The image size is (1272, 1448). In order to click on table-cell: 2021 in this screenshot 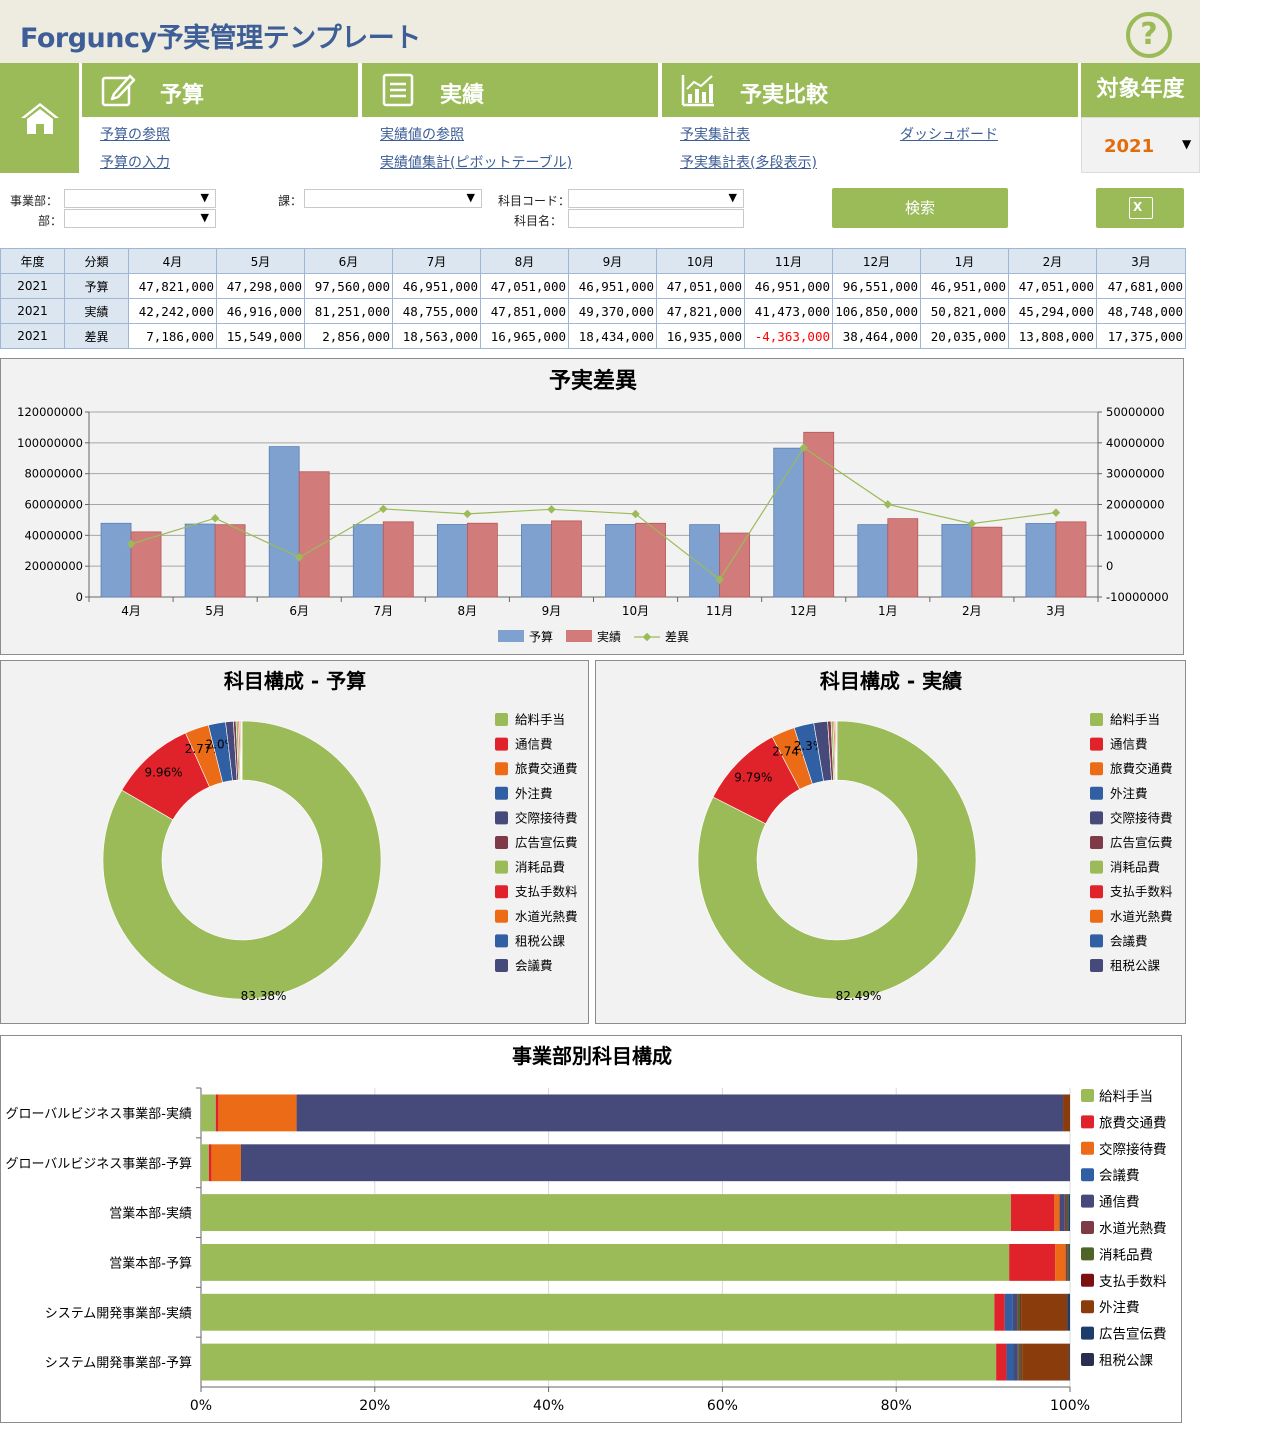, I will do `click(32, 336)`.